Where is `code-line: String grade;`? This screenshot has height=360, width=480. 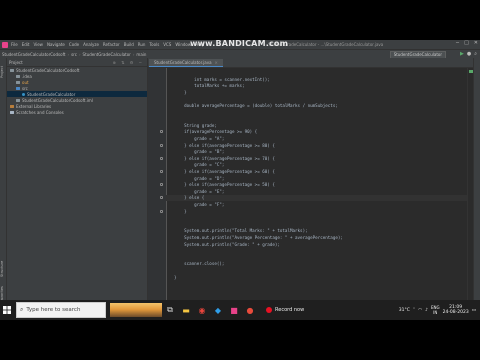
code-line: String grade; is located at coordinates (195, 126).